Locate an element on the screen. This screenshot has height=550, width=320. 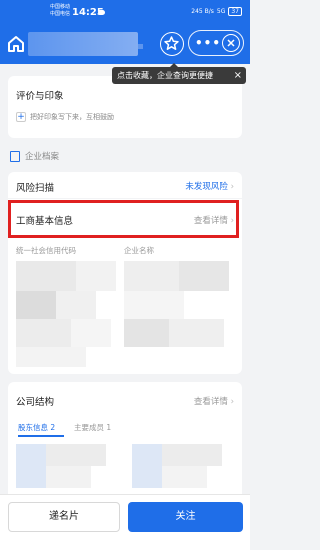
credit-code-label: 统一社会信用代码 is located at coordinates (46, 250).